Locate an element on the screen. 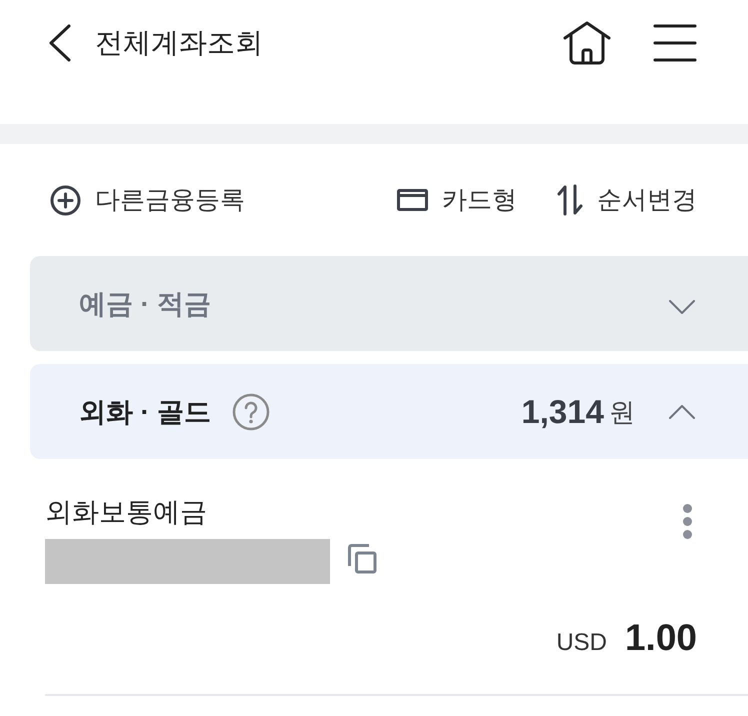 This screenshot has width=748, height=716. card-view-button: 카드형 is located at coordinates (457, 200).